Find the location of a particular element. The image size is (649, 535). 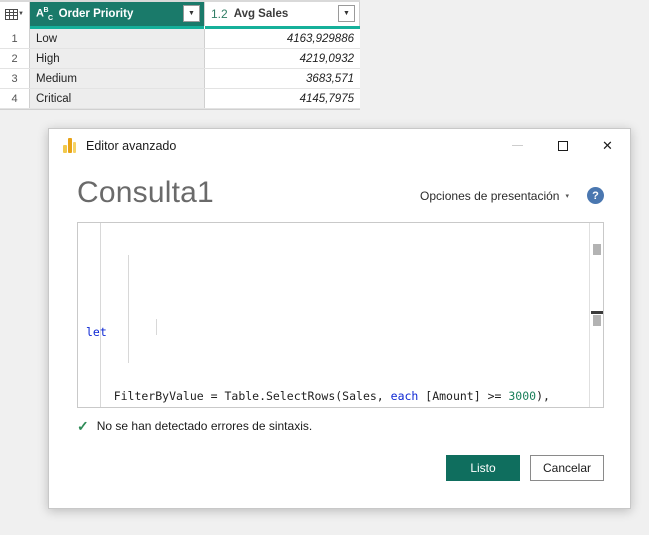

select-all-columns-button: ▼ is located at coordinates (15, 14).